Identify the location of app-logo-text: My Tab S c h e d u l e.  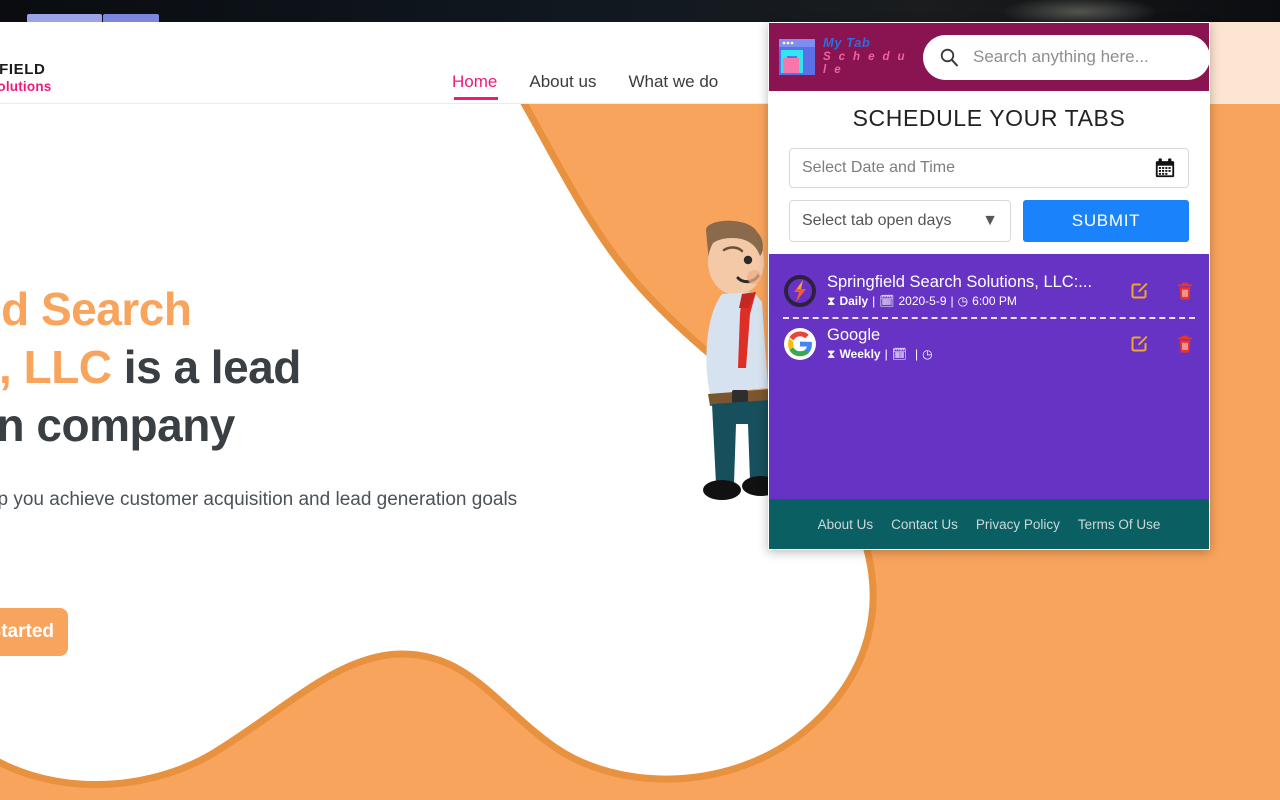
(870, 56).